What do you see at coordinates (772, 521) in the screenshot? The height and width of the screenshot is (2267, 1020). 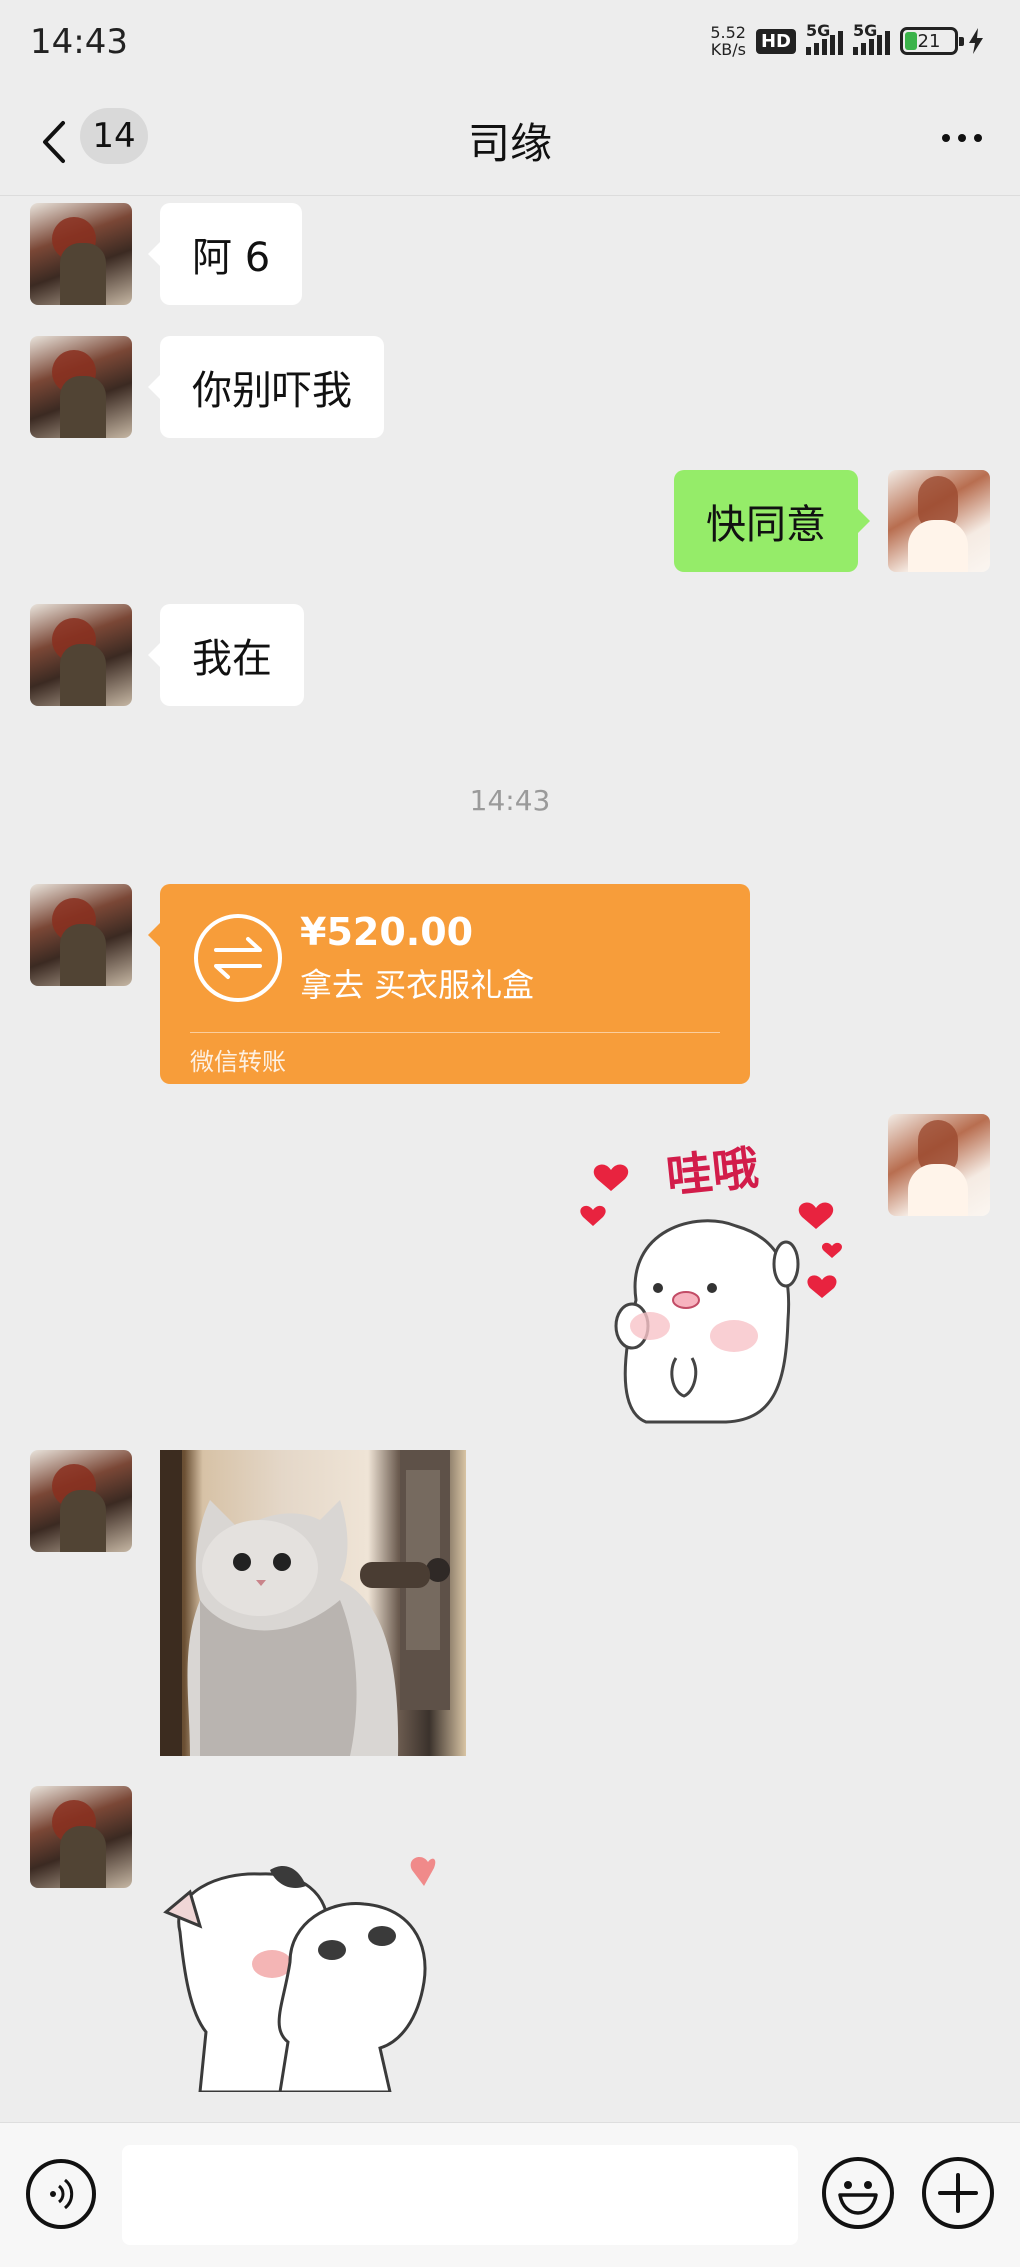 I see `outgoing-message-bubble: 快同意` at bounding box center [772, 521].